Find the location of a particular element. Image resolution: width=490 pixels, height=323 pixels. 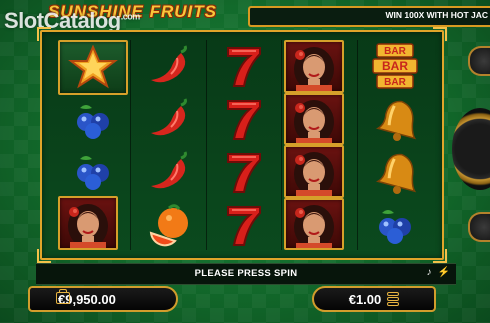

star-icon is located at coordinates (93, 67).